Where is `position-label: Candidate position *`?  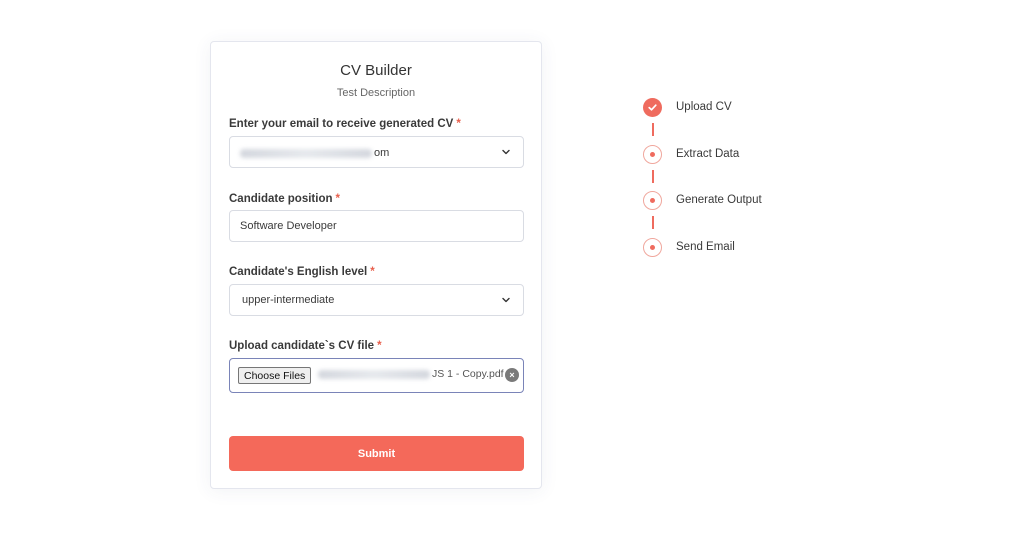 position-label: Candidate position * is located at coordinates (284, 199).